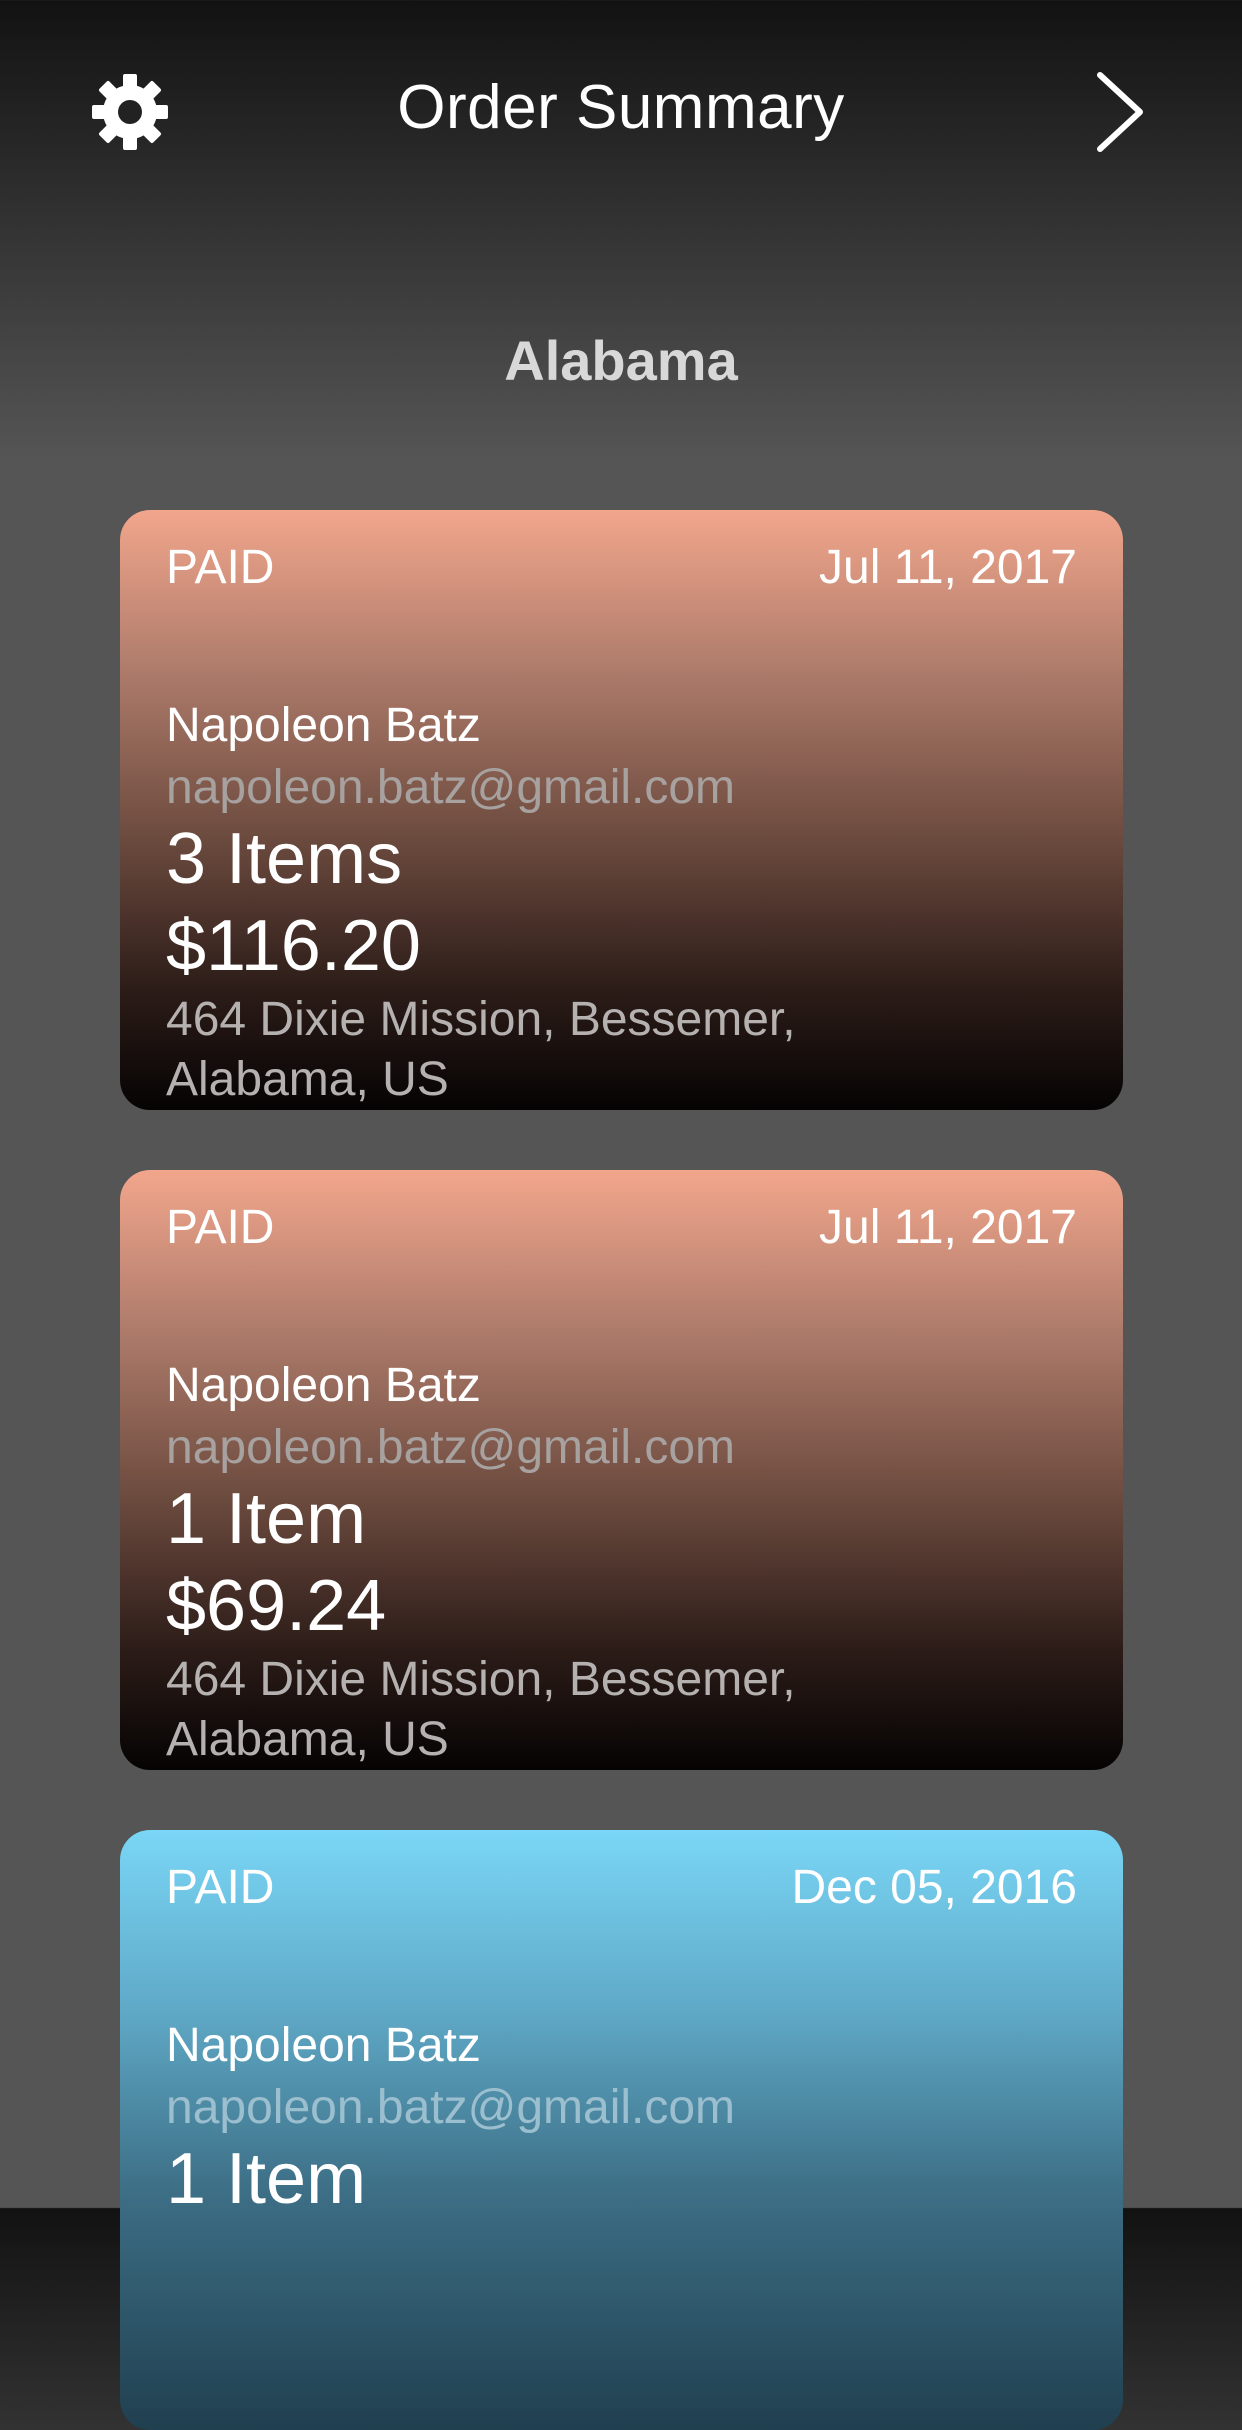  I want to click on chevron-right-icon, so click(1120, 112).